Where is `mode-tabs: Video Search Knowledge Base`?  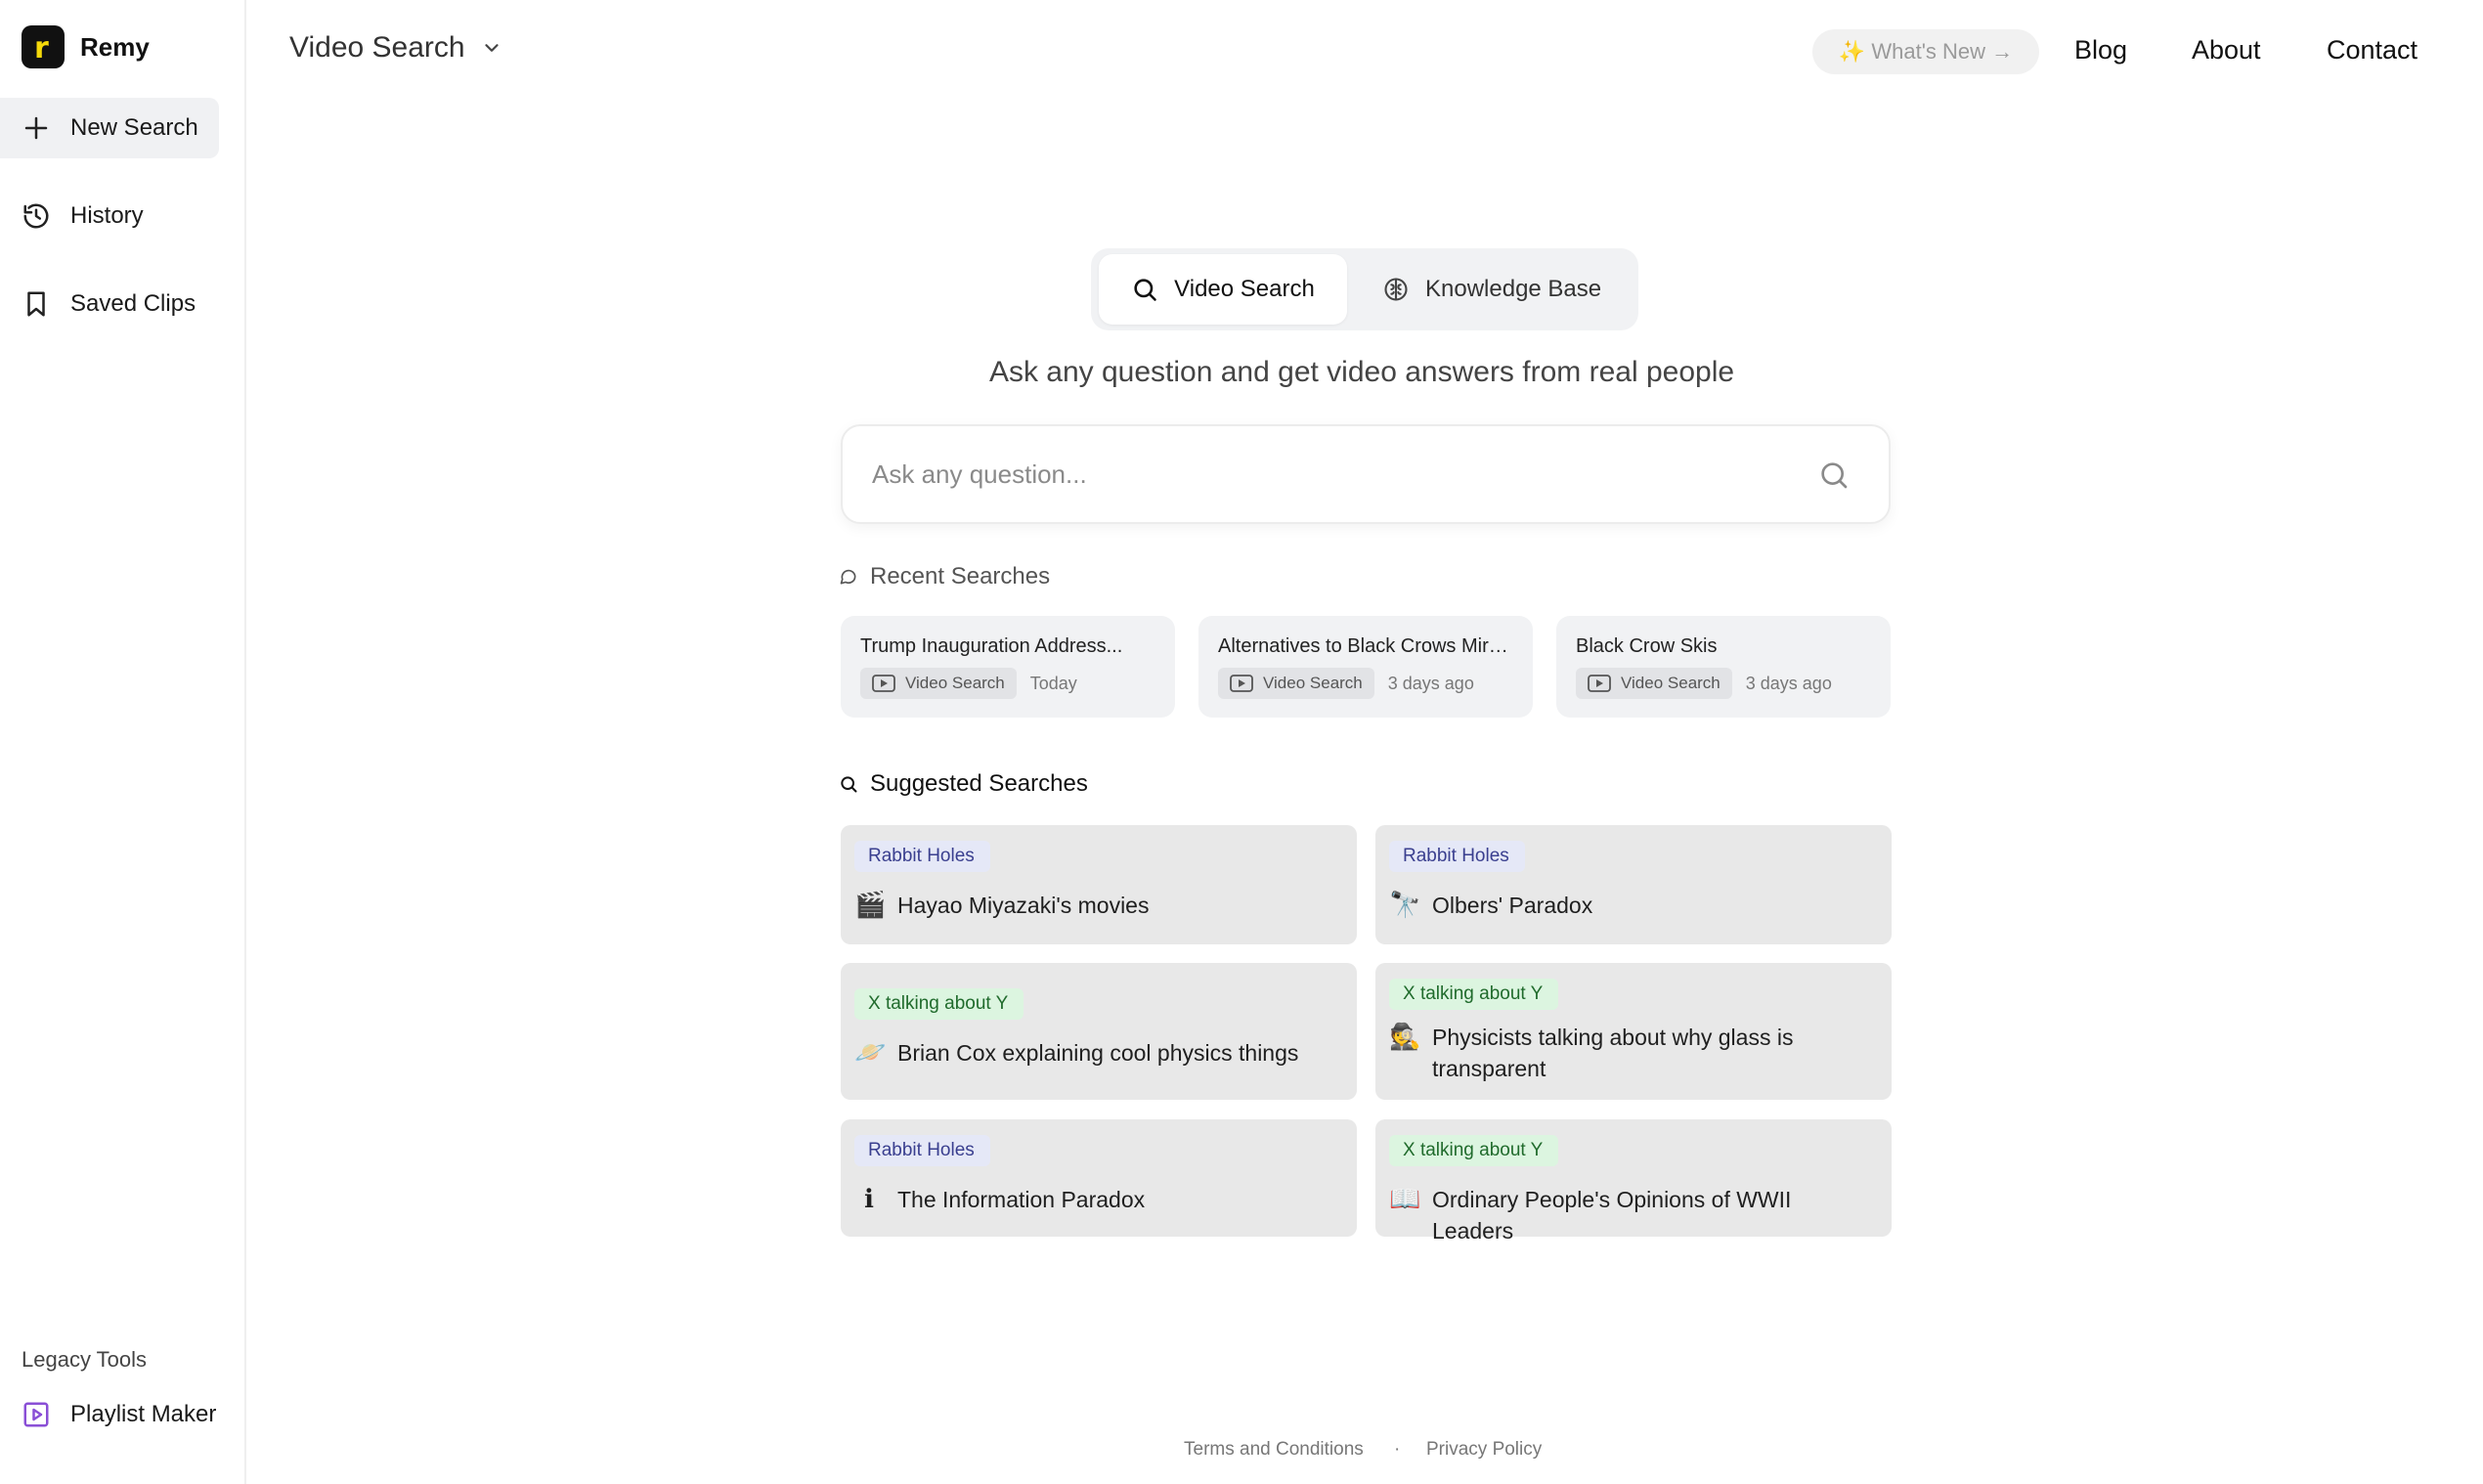 mode-tabs: Video Search Knowledge Base is located at coordinates (1364, 289).